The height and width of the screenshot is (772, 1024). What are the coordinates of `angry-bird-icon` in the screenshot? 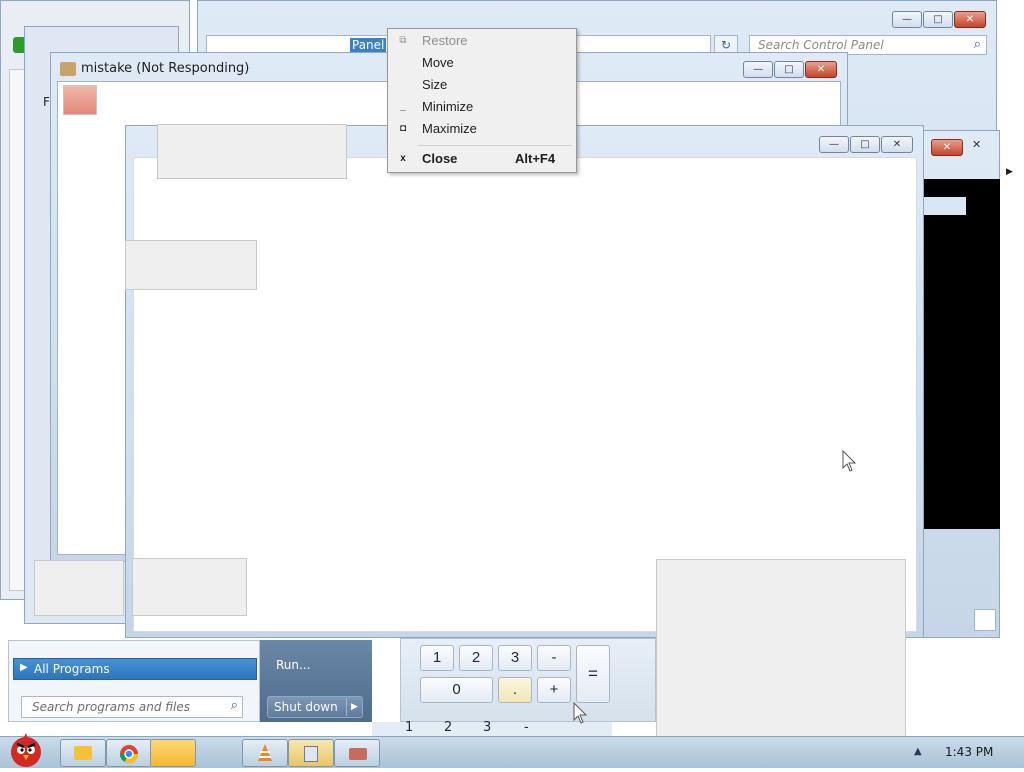 It's located at (26, 750).